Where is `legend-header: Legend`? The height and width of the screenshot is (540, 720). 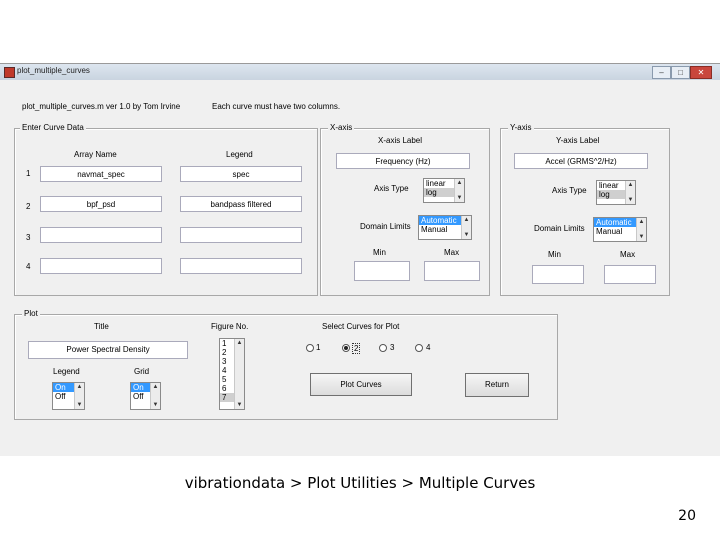
legend-header: Legend is located at coordinates (239, 154).